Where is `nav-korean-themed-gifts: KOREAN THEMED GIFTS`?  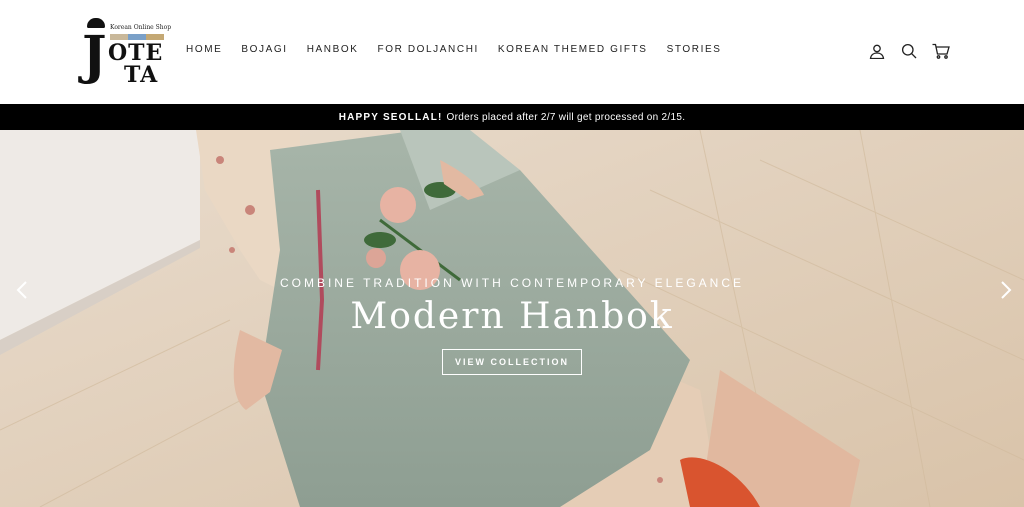
nav-korean-themed-gifts: KOREAN THEMED GIFTS is located at coordinates (573, 49).